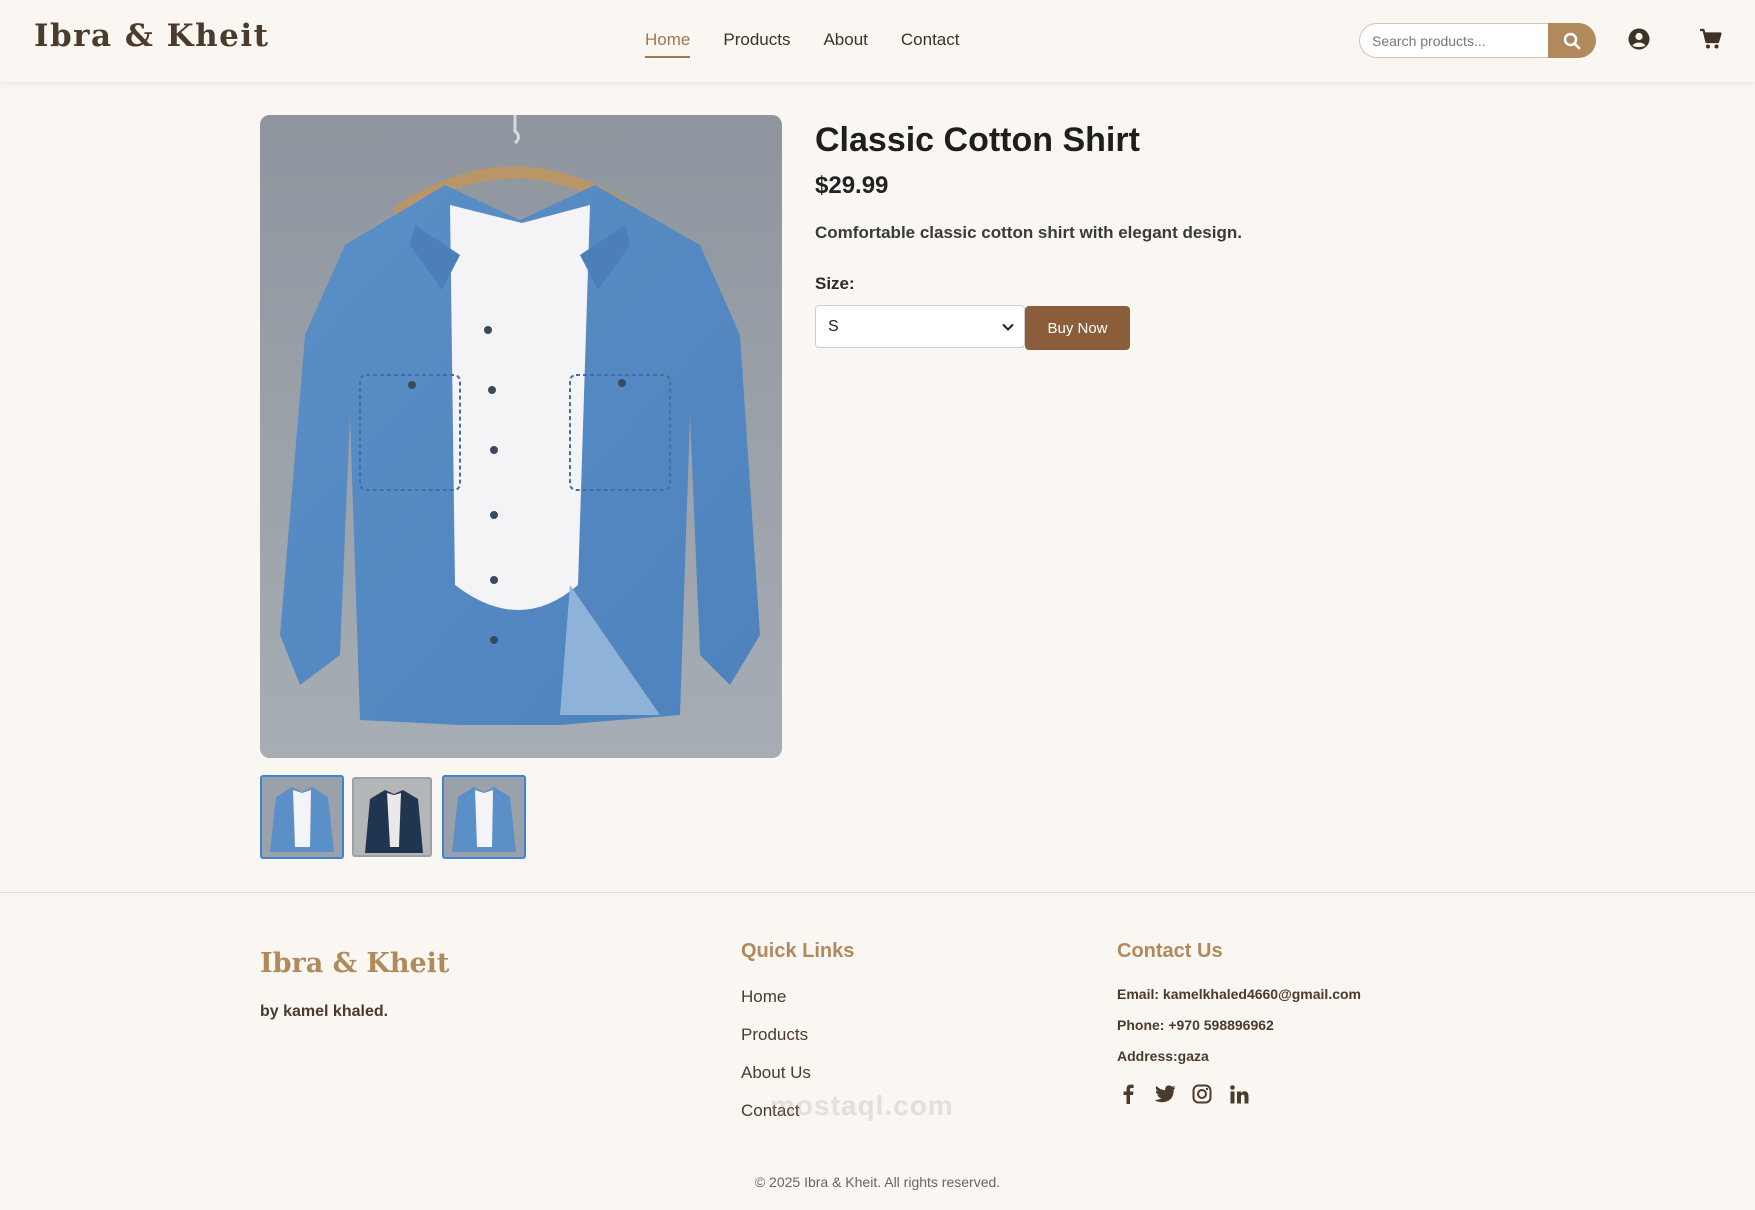 The height and width of the screenshot is (1210, 1755). Describe the element at coordinates (1239, 1094) in the screenshot. I see `linkedin-icon` at that location.